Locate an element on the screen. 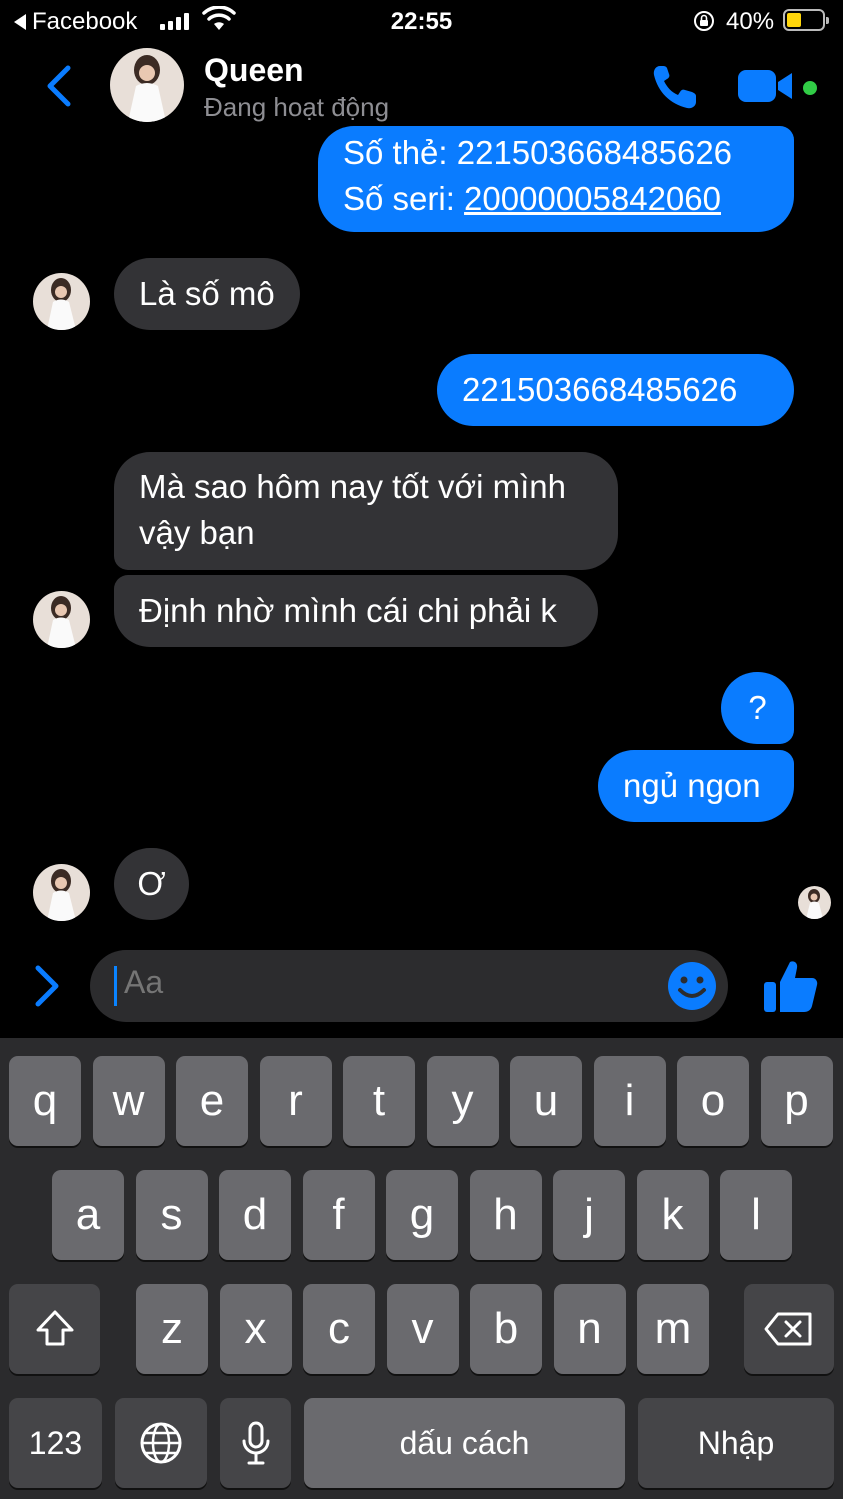 This screenshot has height=1499, width=843. contact-status: Đang hoạt động is located at coordinates (297, 107).